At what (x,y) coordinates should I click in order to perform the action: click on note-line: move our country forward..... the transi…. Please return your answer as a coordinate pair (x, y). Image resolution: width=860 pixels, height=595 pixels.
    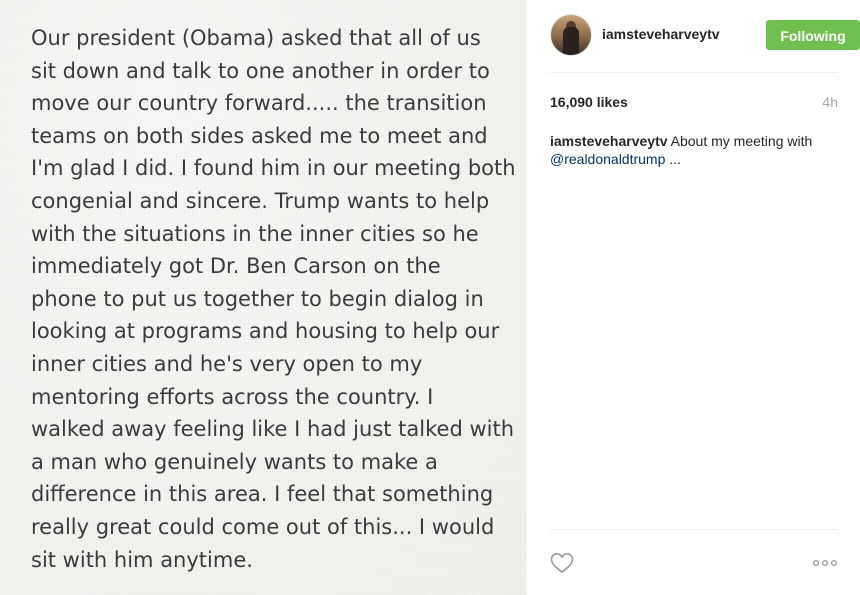
    Looking at the image, I should click on (259, 103).